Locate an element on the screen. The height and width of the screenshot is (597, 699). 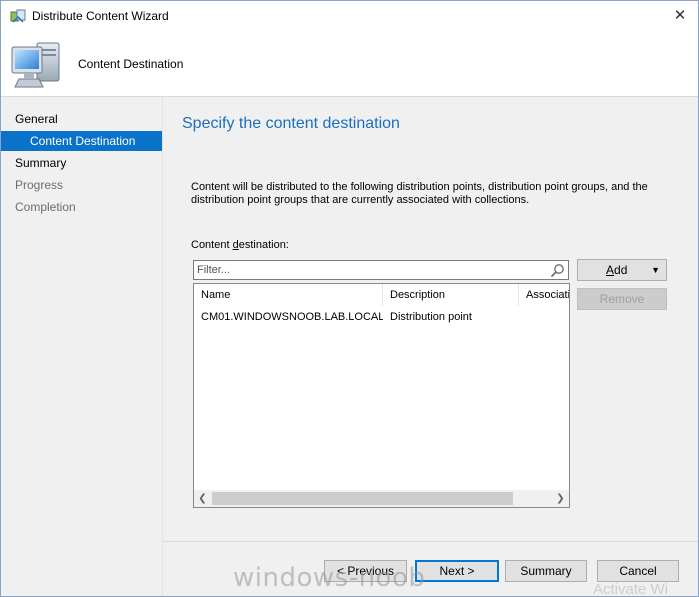
filter-input is located at coordinates (367, 270).